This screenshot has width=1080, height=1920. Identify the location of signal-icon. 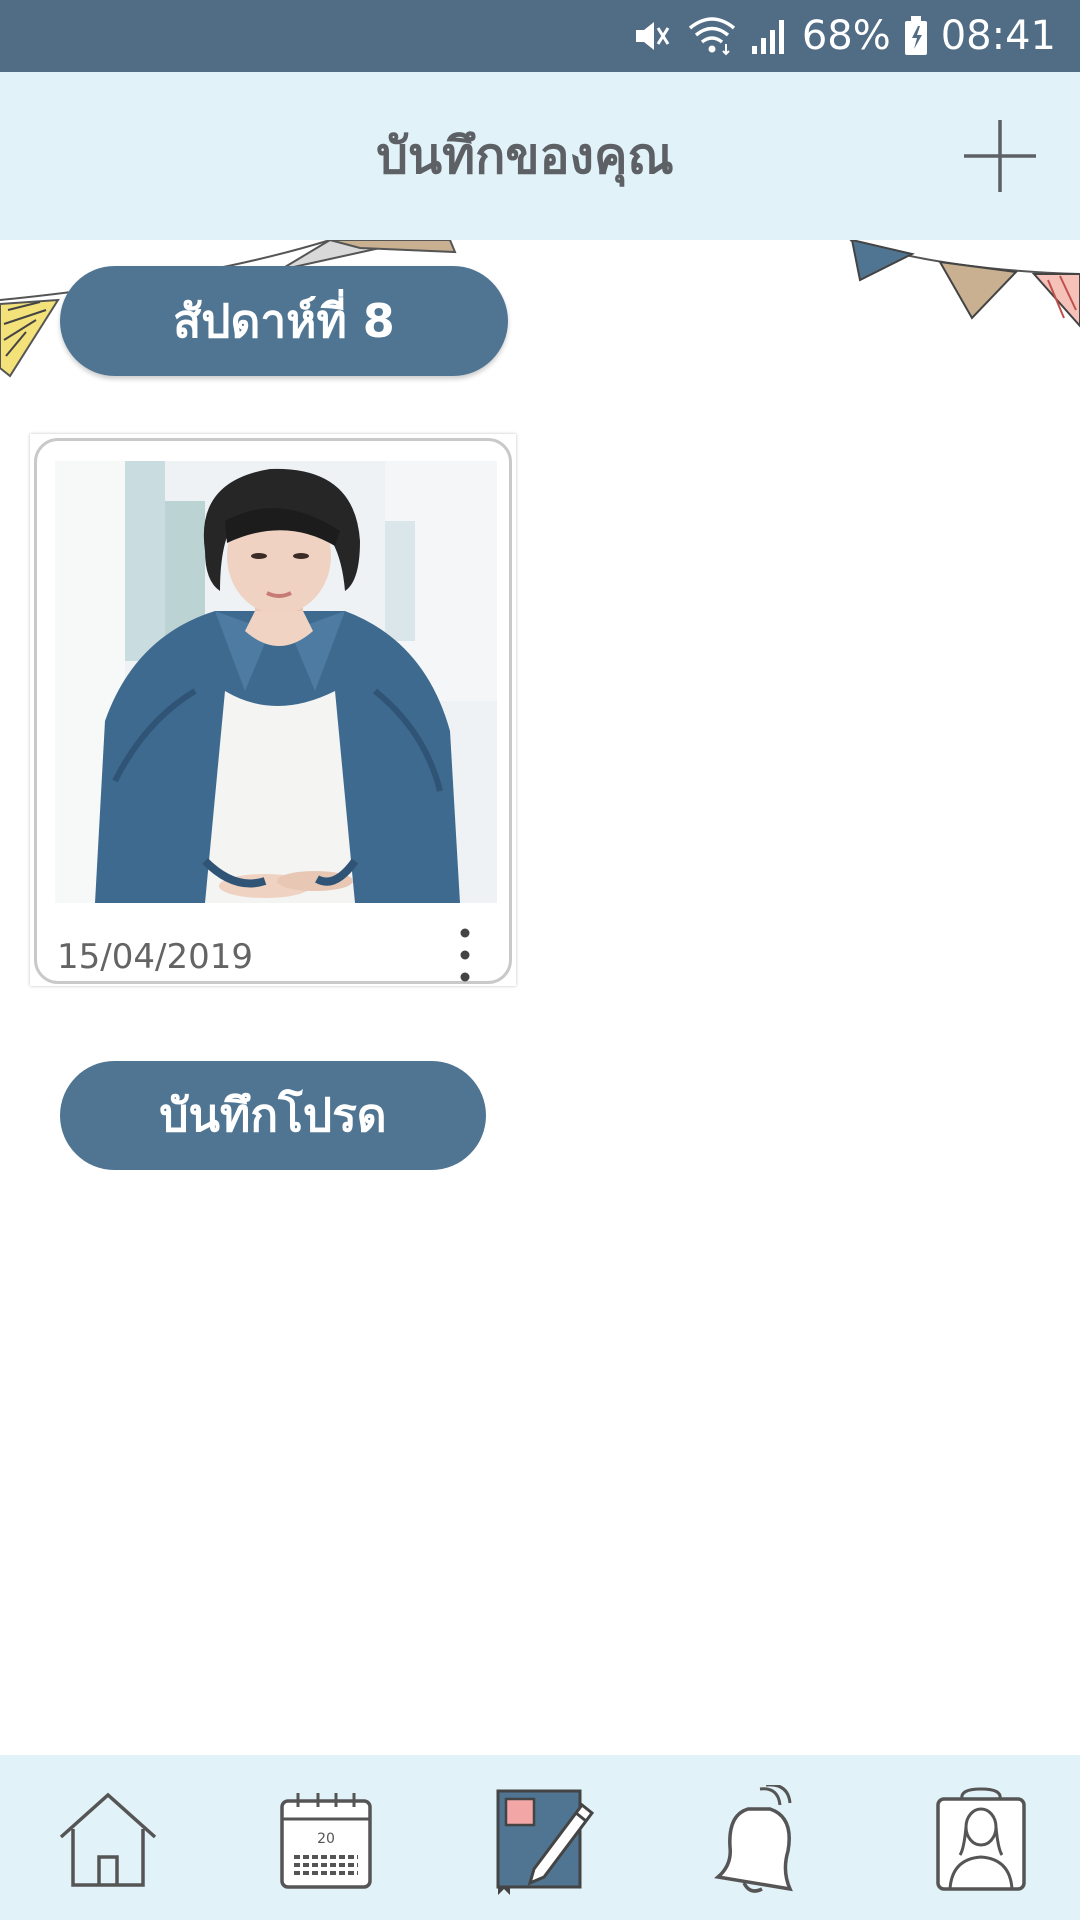
(770, 36).